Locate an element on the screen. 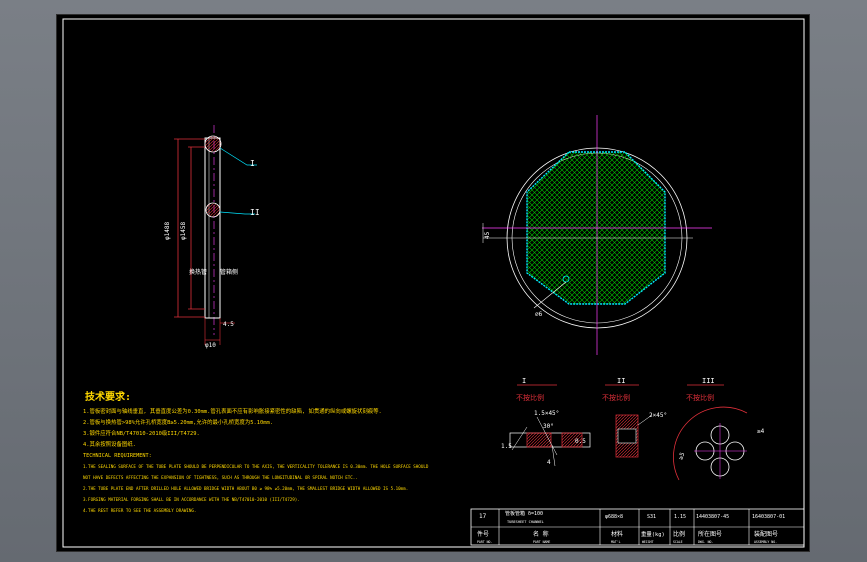  detail-circle-I is located at coordinates (213, 144).